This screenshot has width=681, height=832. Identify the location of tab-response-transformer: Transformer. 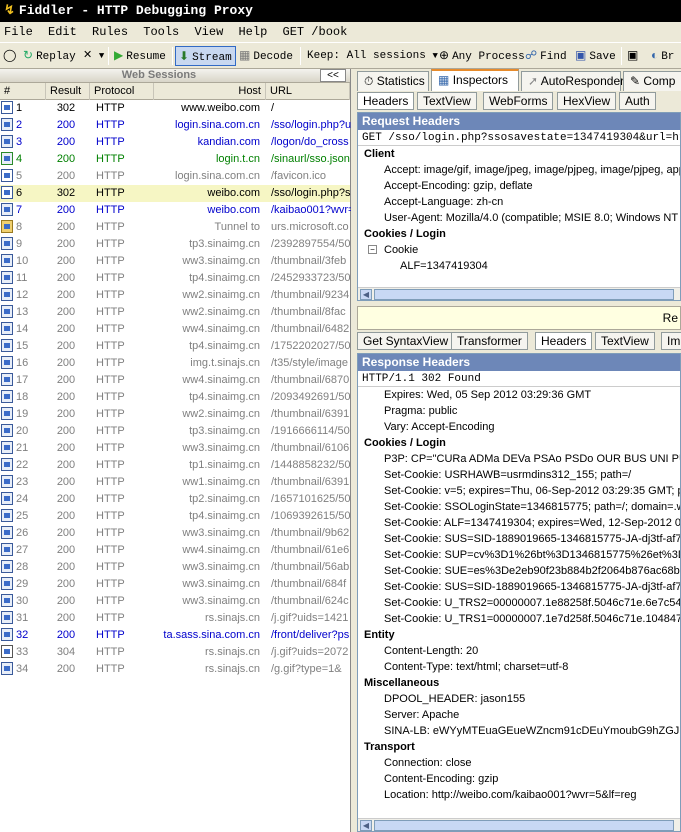
(489, 341).